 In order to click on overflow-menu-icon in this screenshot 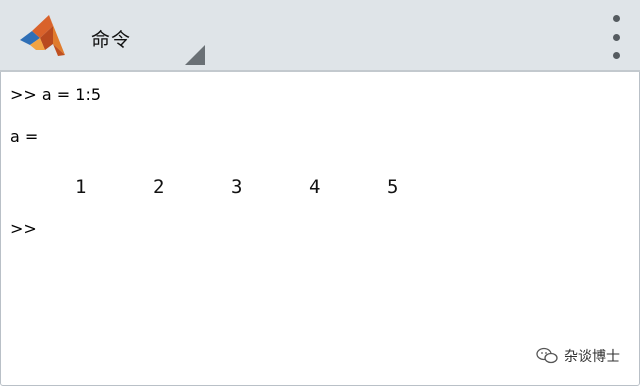, I will do `click(616, 37)`.